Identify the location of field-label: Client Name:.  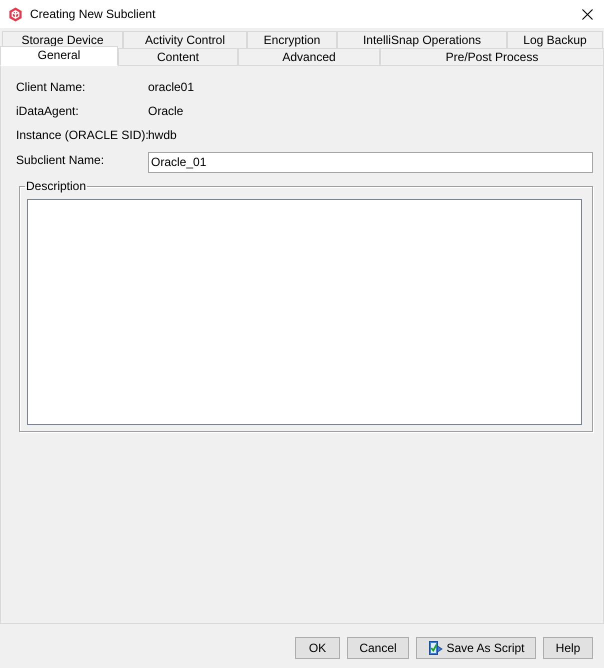
(51, 87).